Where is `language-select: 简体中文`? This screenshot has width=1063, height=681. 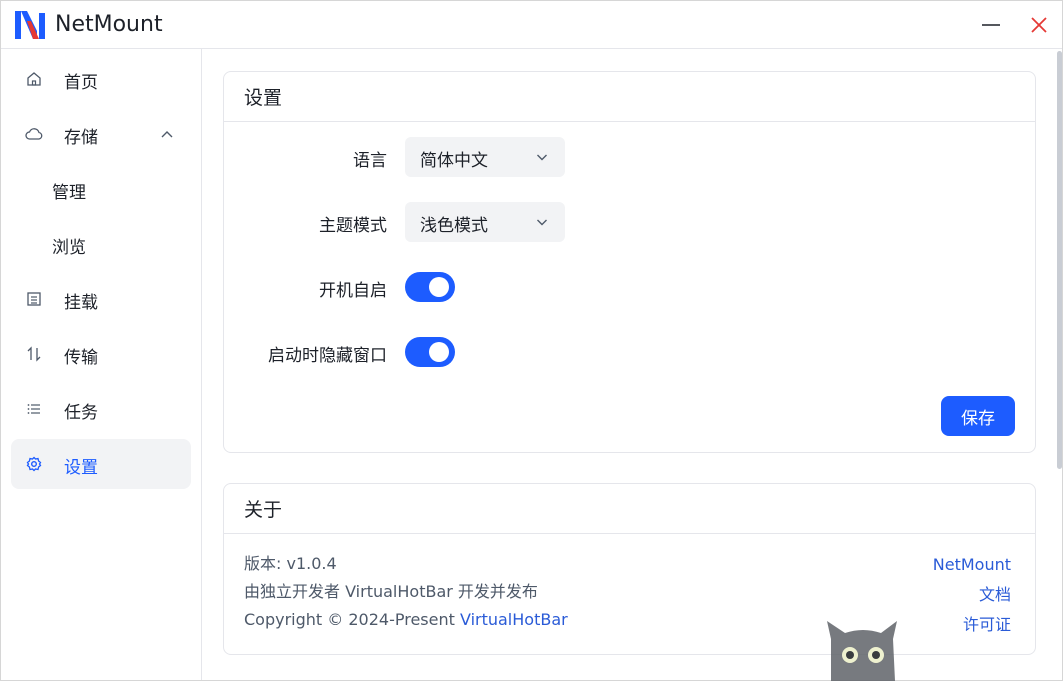
language-select: 简体中文 is located at coordinates (485, 157).